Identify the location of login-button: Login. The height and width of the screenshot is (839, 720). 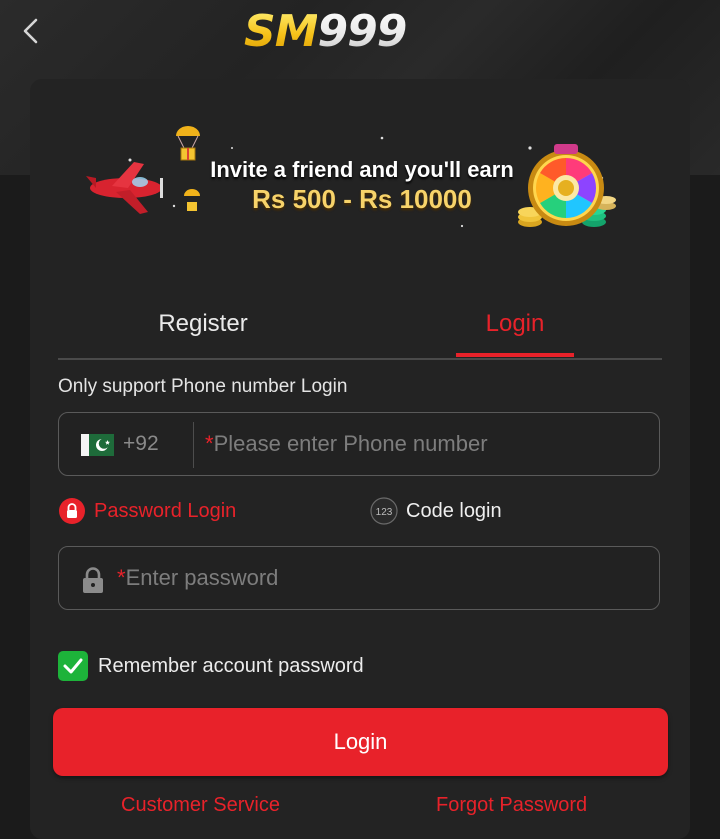
(360, 742).